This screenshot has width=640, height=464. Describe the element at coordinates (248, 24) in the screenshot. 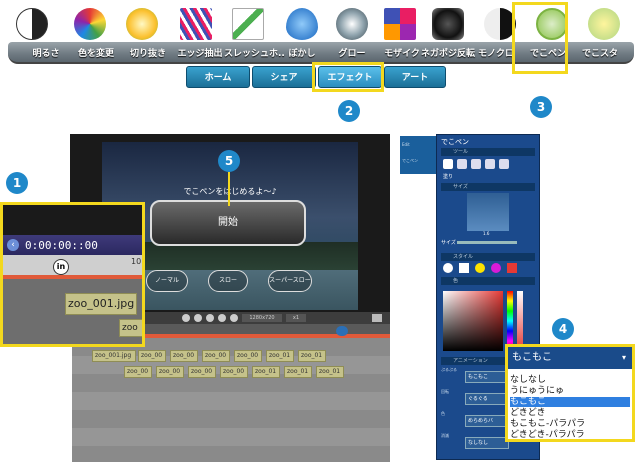

I see `threshold-icon` at that location.